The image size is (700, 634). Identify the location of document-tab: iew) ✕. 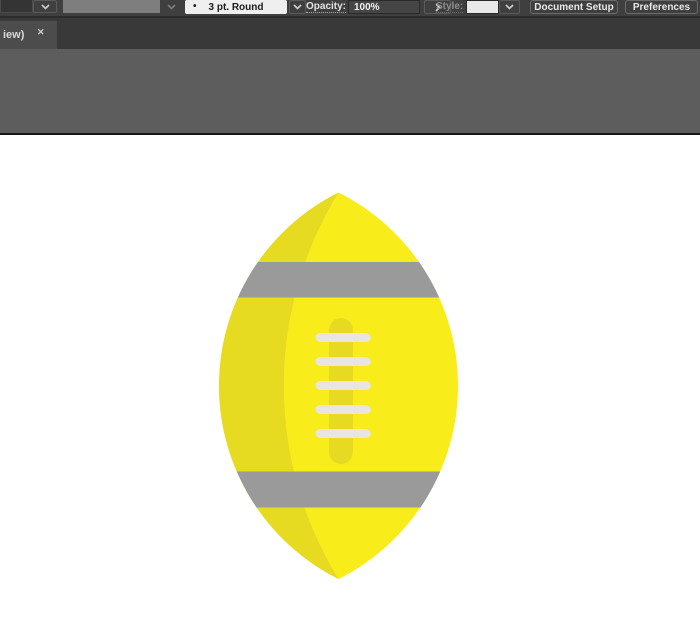
(28, 35).